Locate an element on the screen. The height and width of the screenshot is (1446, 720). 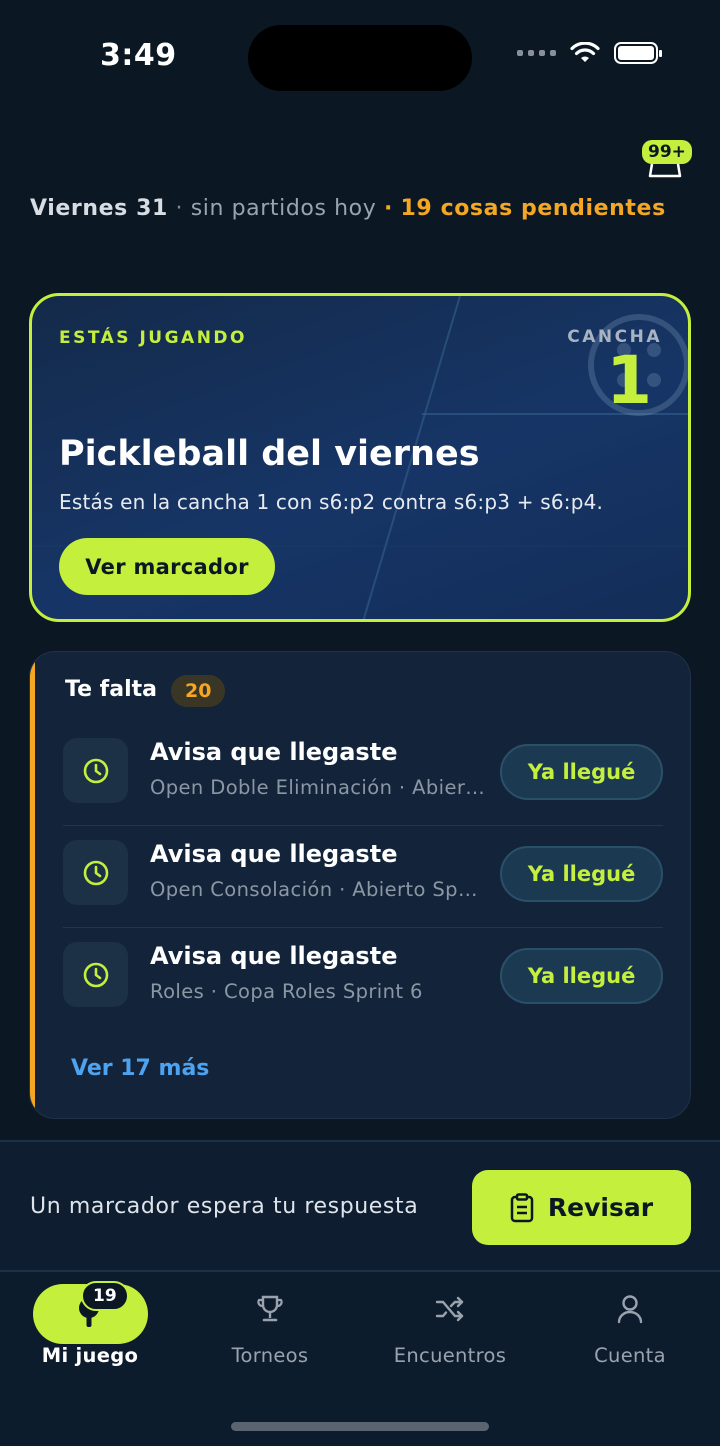
notifications-button: 99+ is located at coordinates (668, 160).